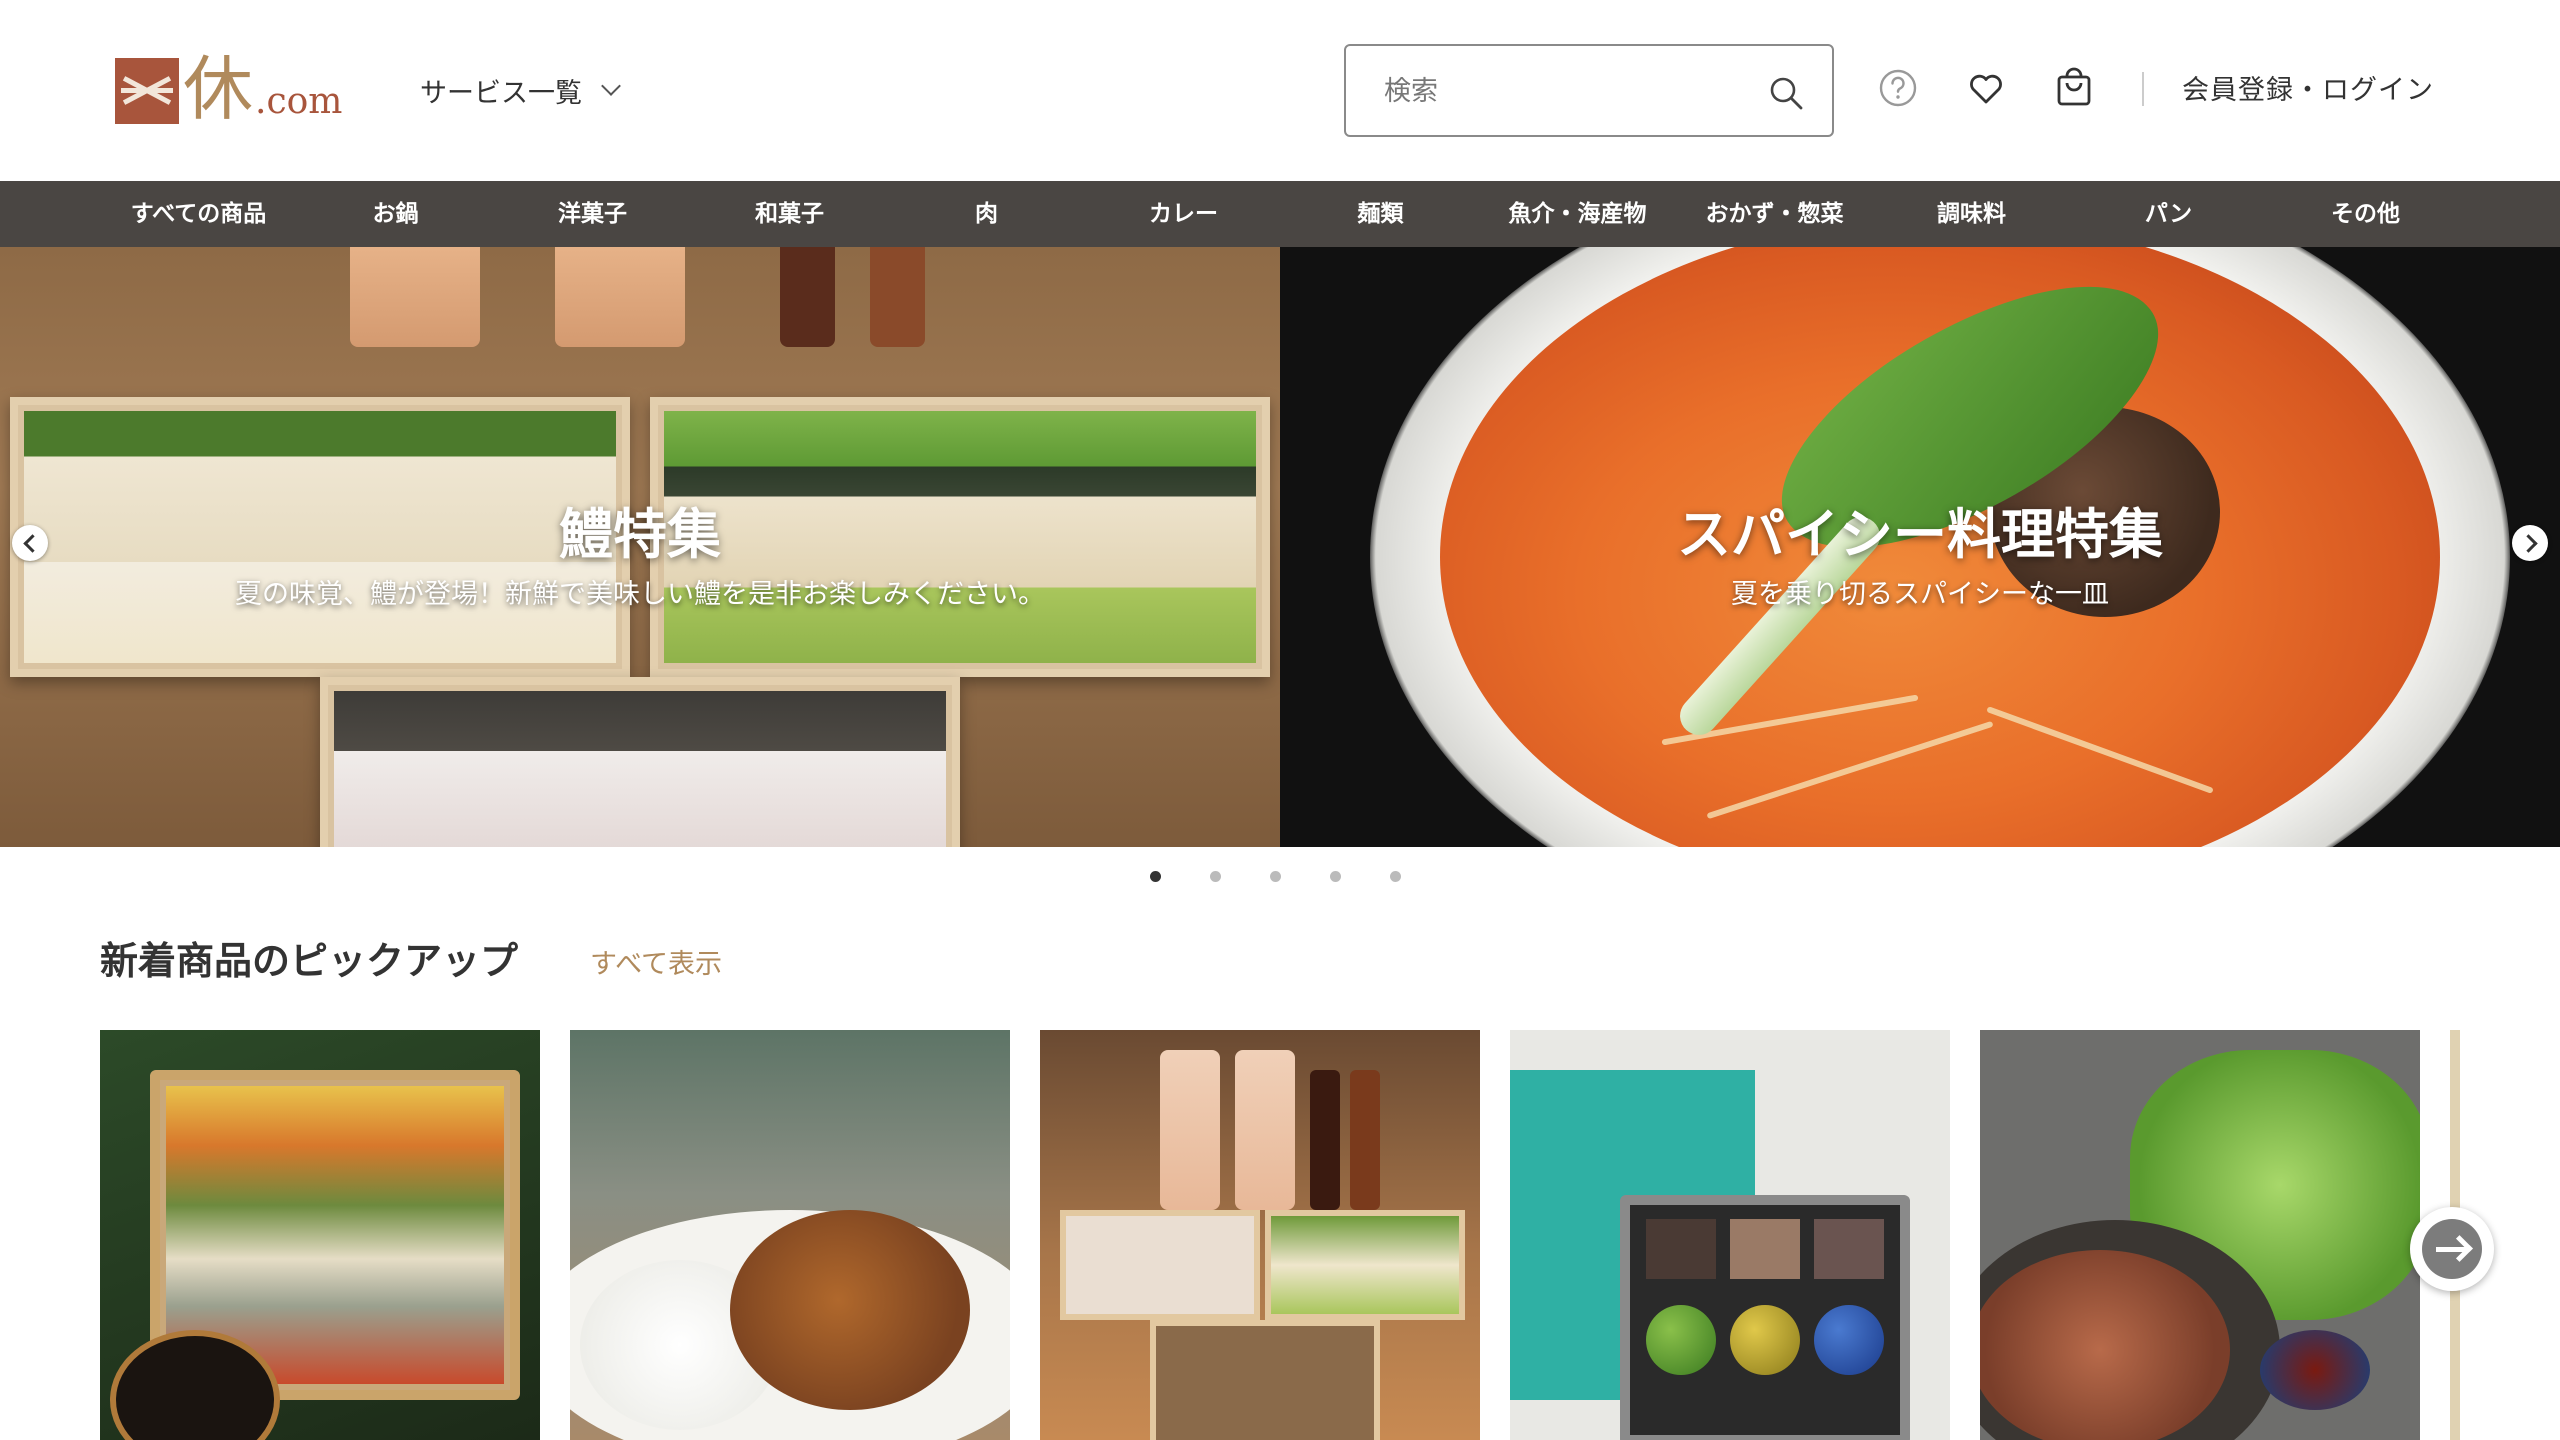 This screenshot has width=2560, height=1440. Describe the element at coordinates (2168, 214) in the screenshot. I see `category-bread: パン` at that location.